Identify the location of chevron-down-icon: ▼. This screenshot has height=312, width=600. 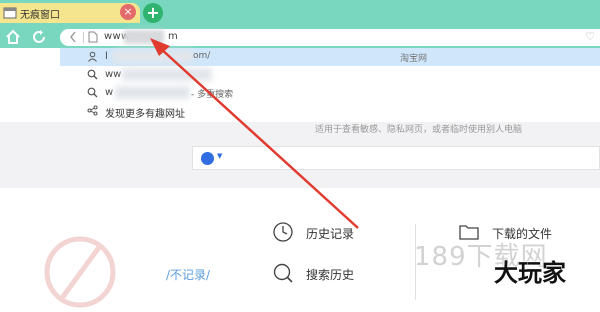
(219, 156).